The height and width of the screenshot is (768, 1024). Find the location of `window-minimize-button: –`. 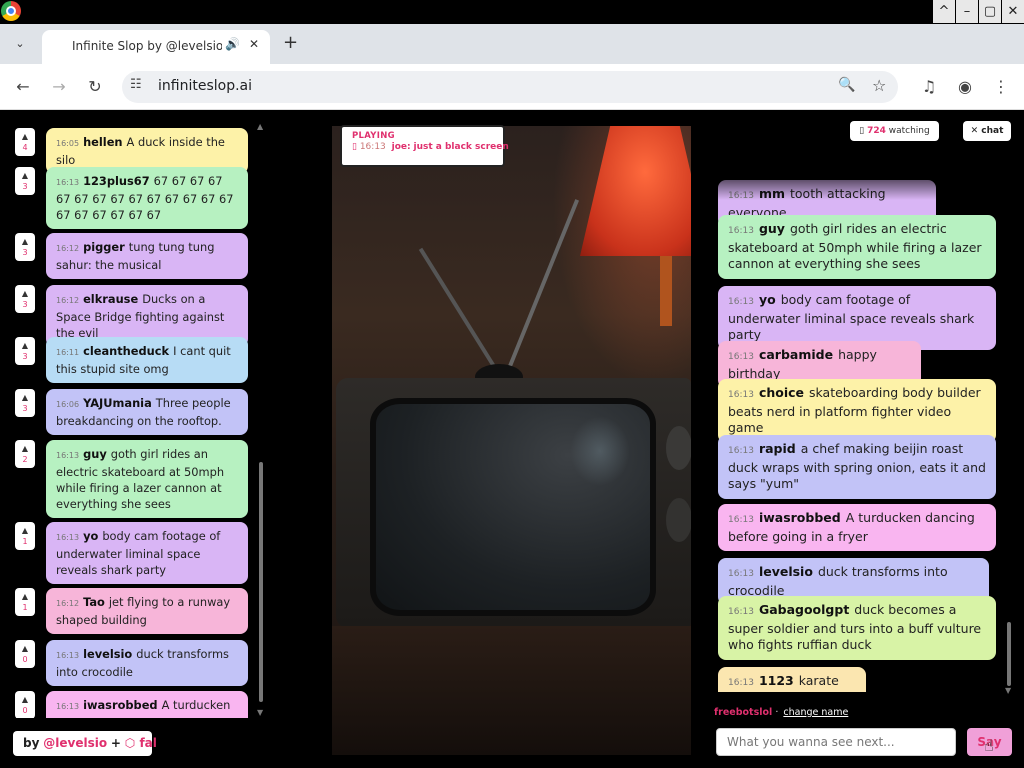

window-minimize-button: – is located at coordinates (967, 11).